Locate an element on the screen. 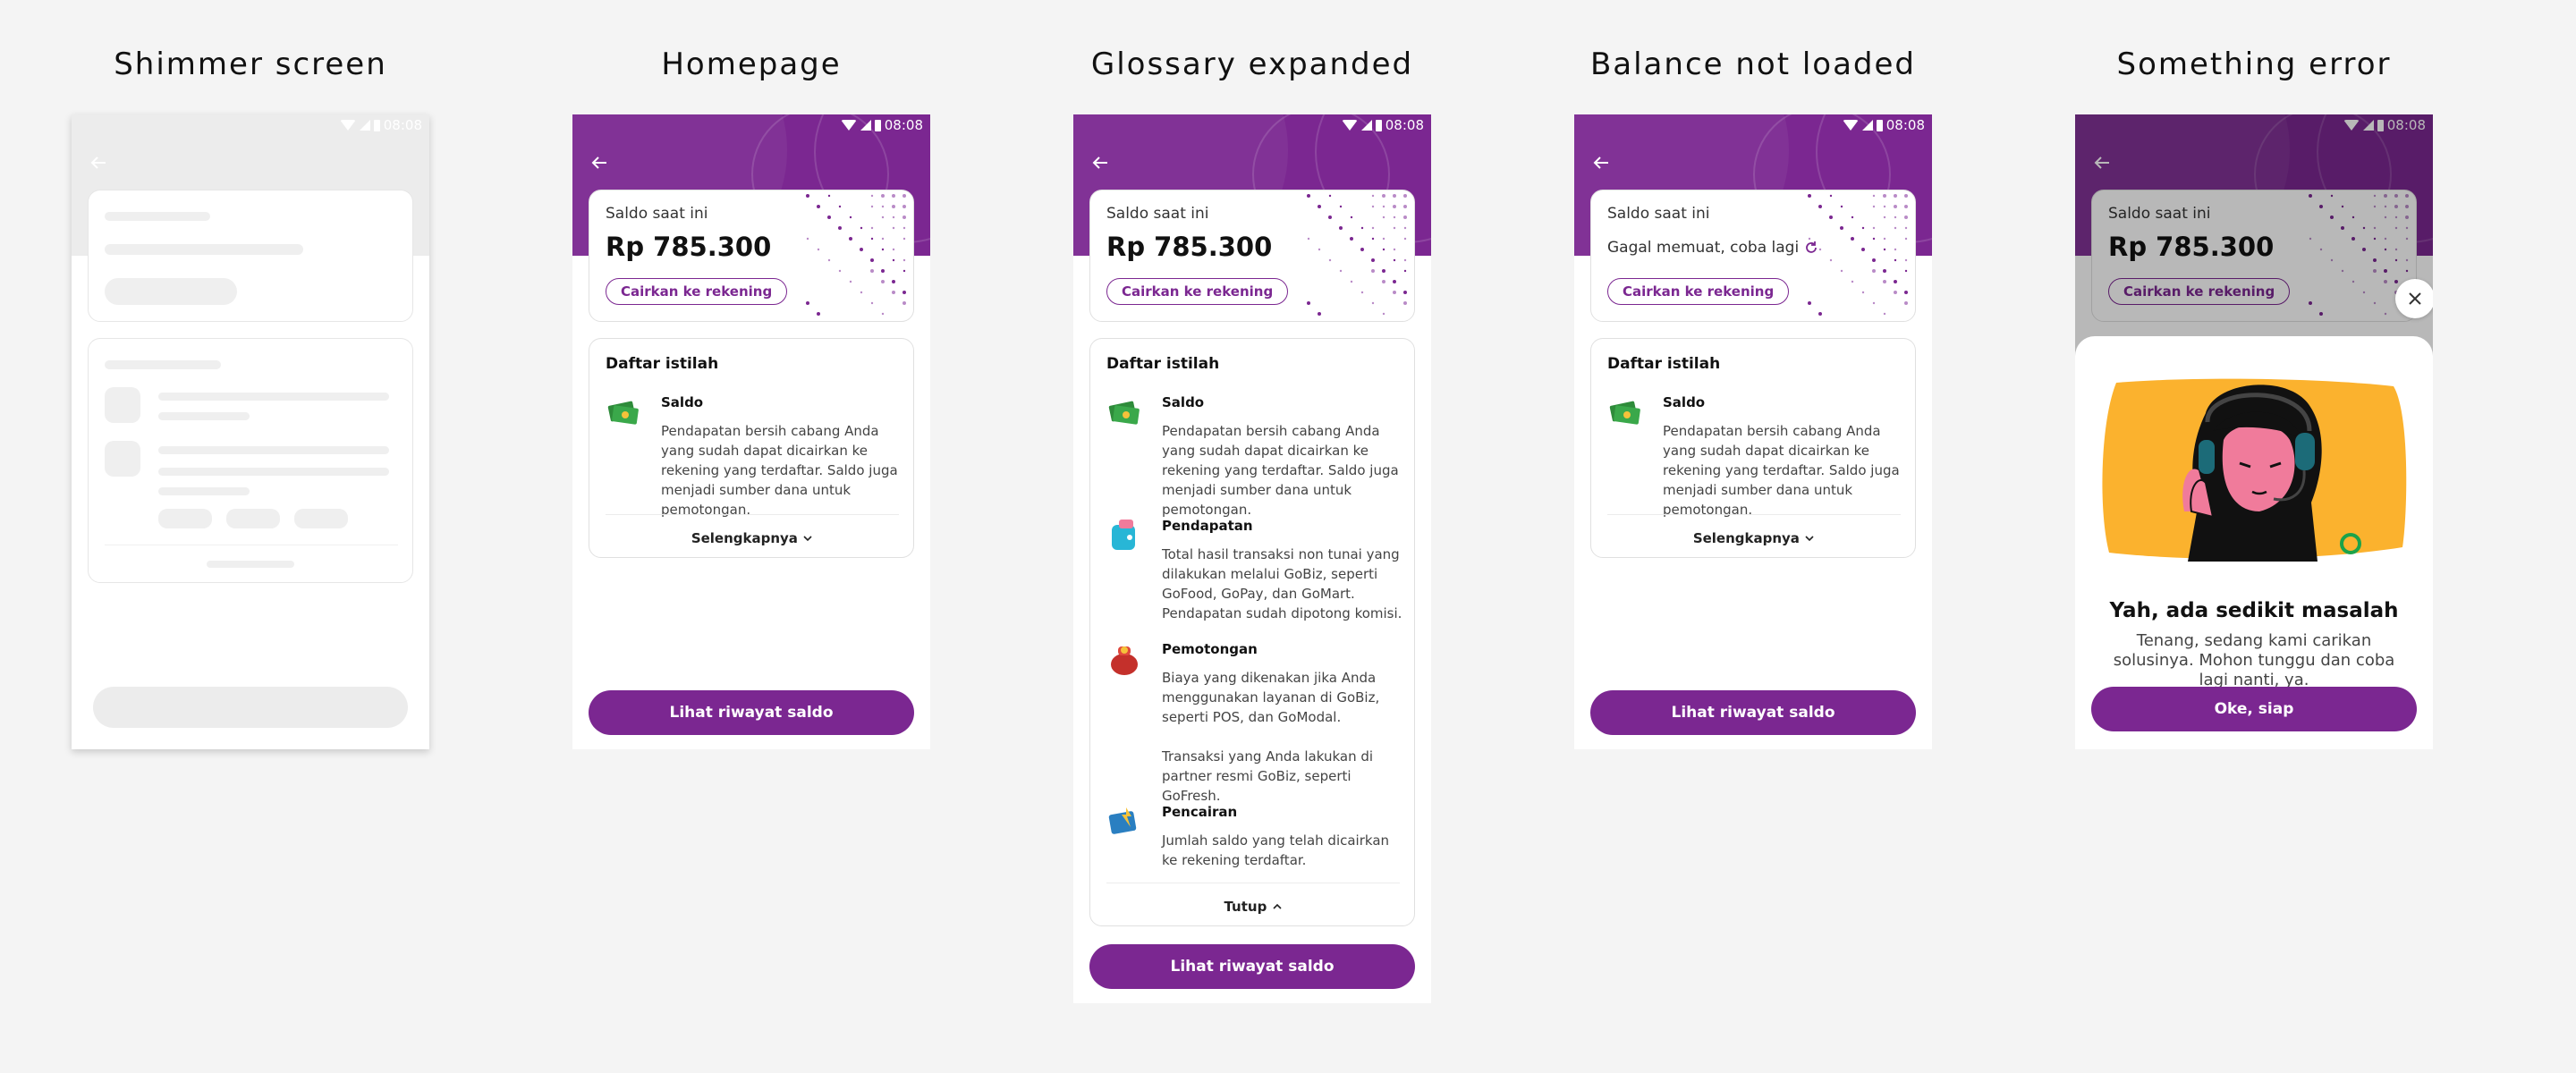 The width and height of the screenshot is (2576, 1073). skeleton-icon is located at coordinates (122, 405).